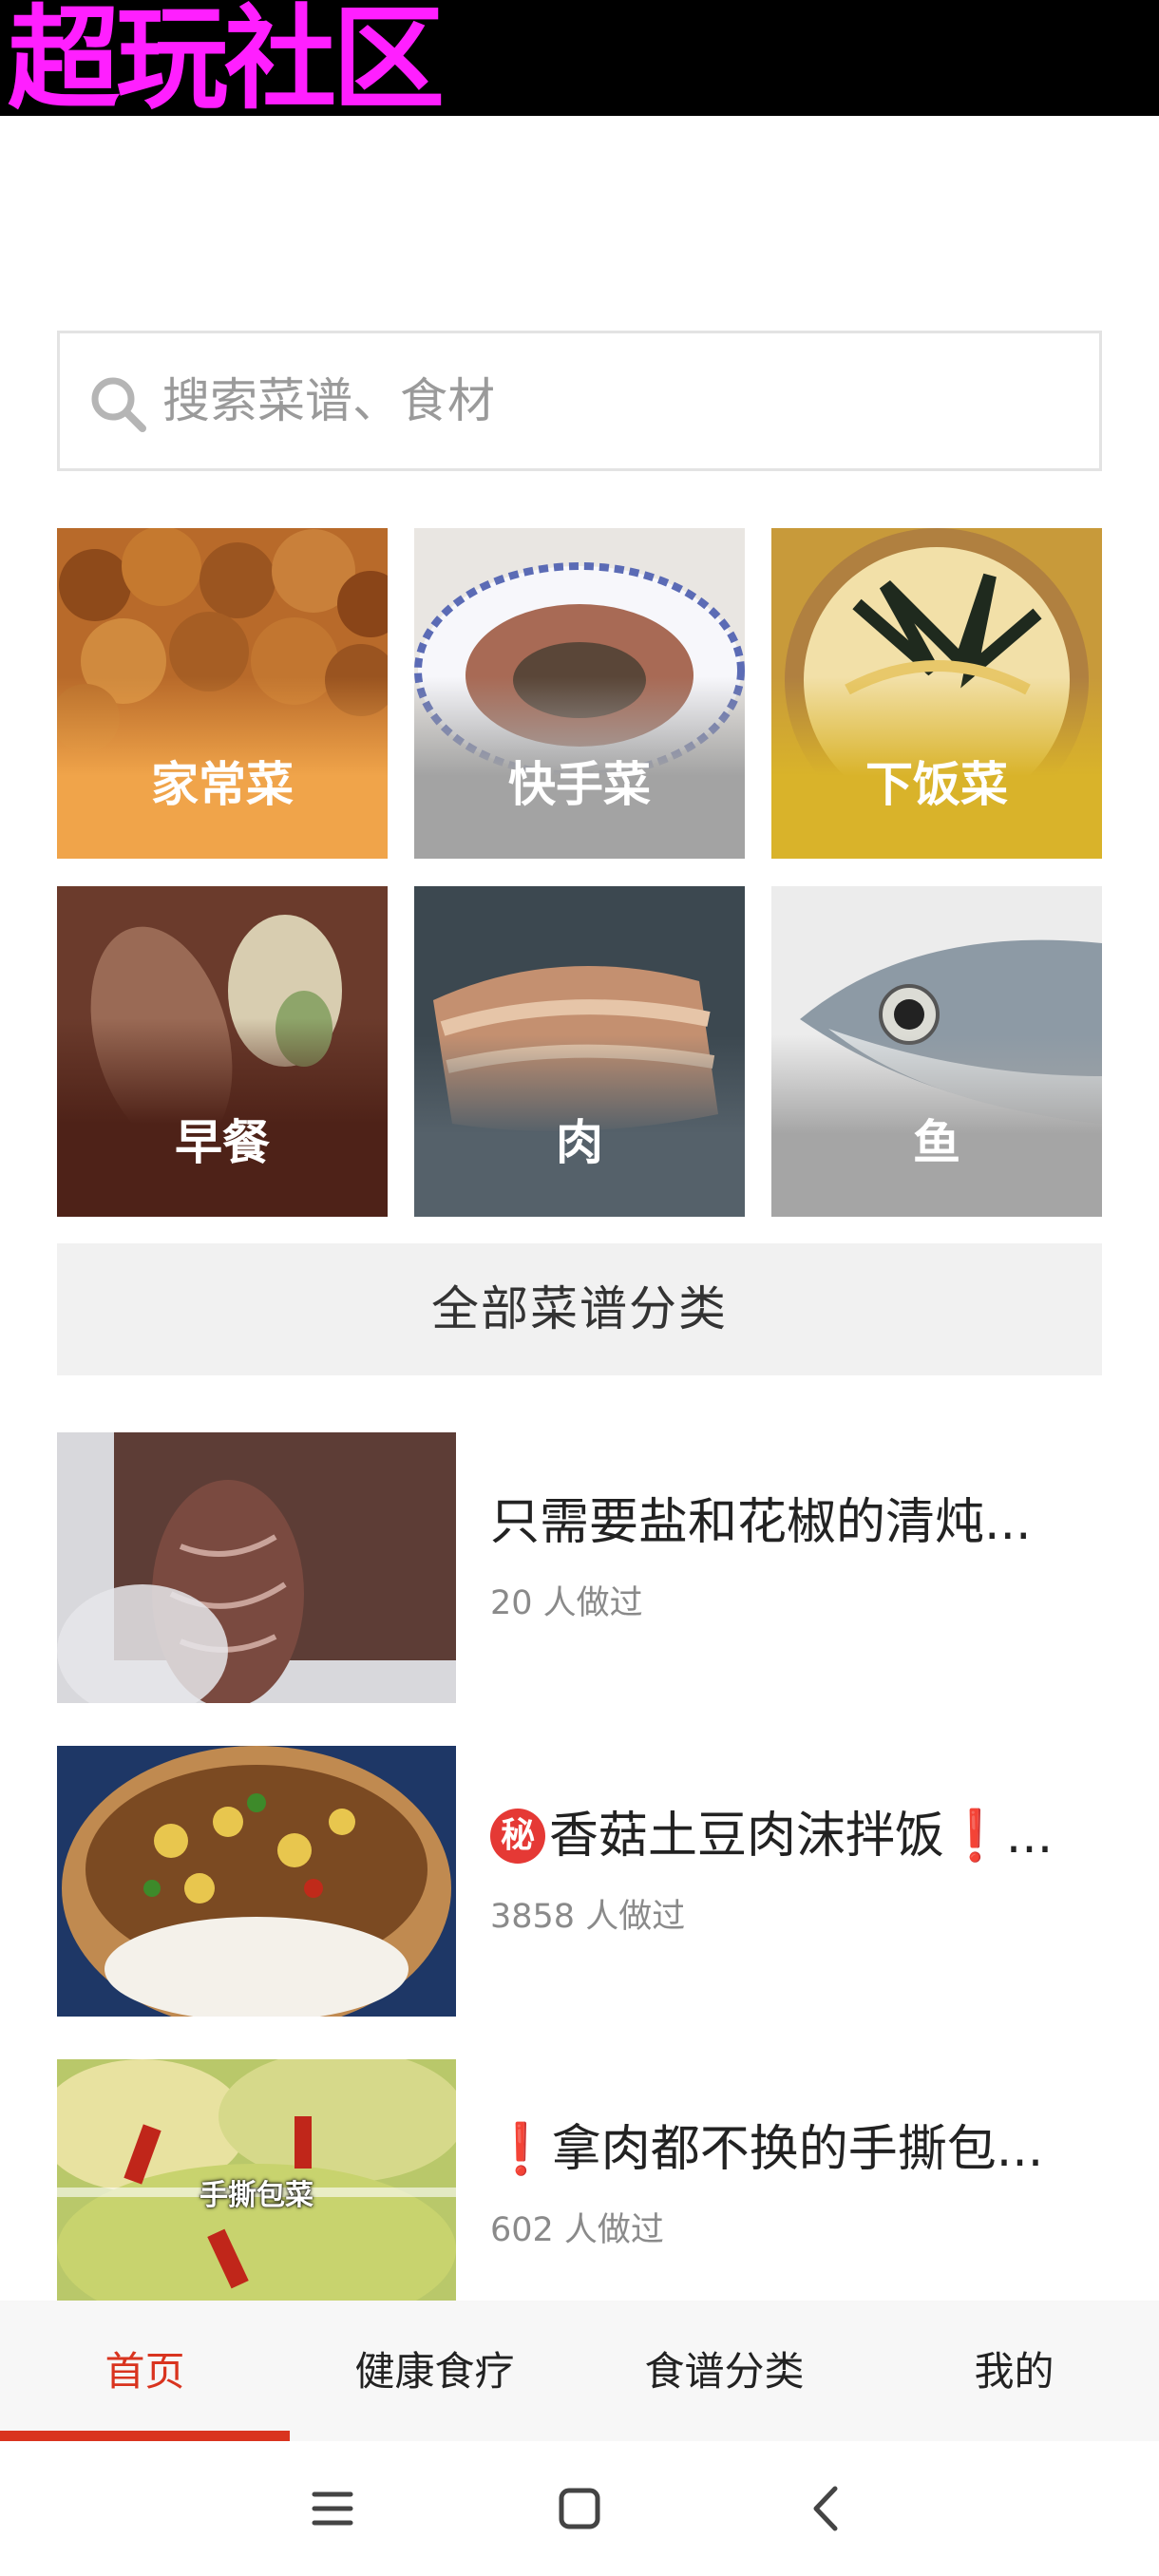 This screenshot has height=2576, width=1159. I want to click on category-rice-dish: 下饭菜, so click(936, 693).